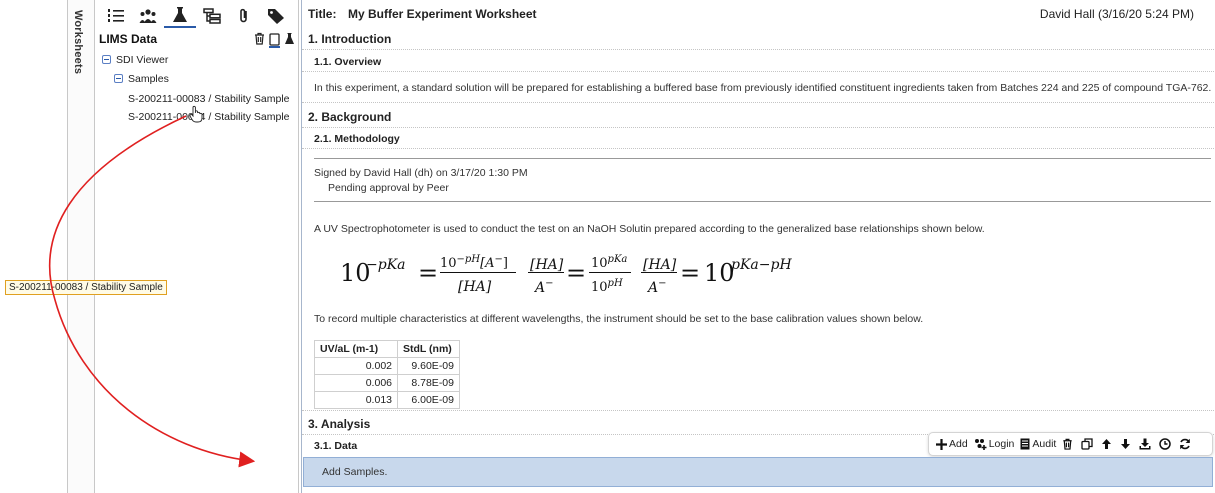  Describe the element at coordinates (356, 383) in the screenshot. I see `table-cell: 0.006` at that location.